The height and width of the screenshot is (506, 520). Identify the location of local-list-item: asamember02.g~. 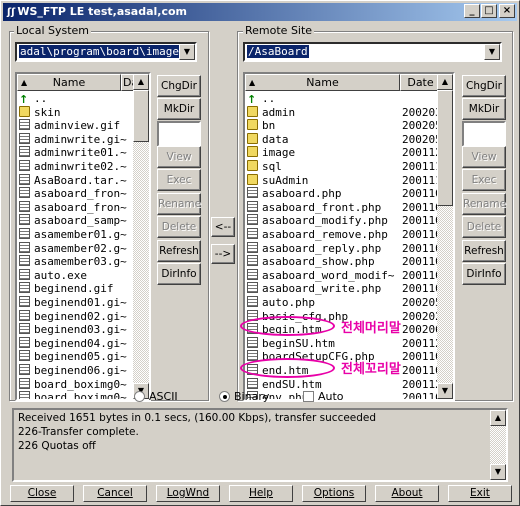
(75, 248).